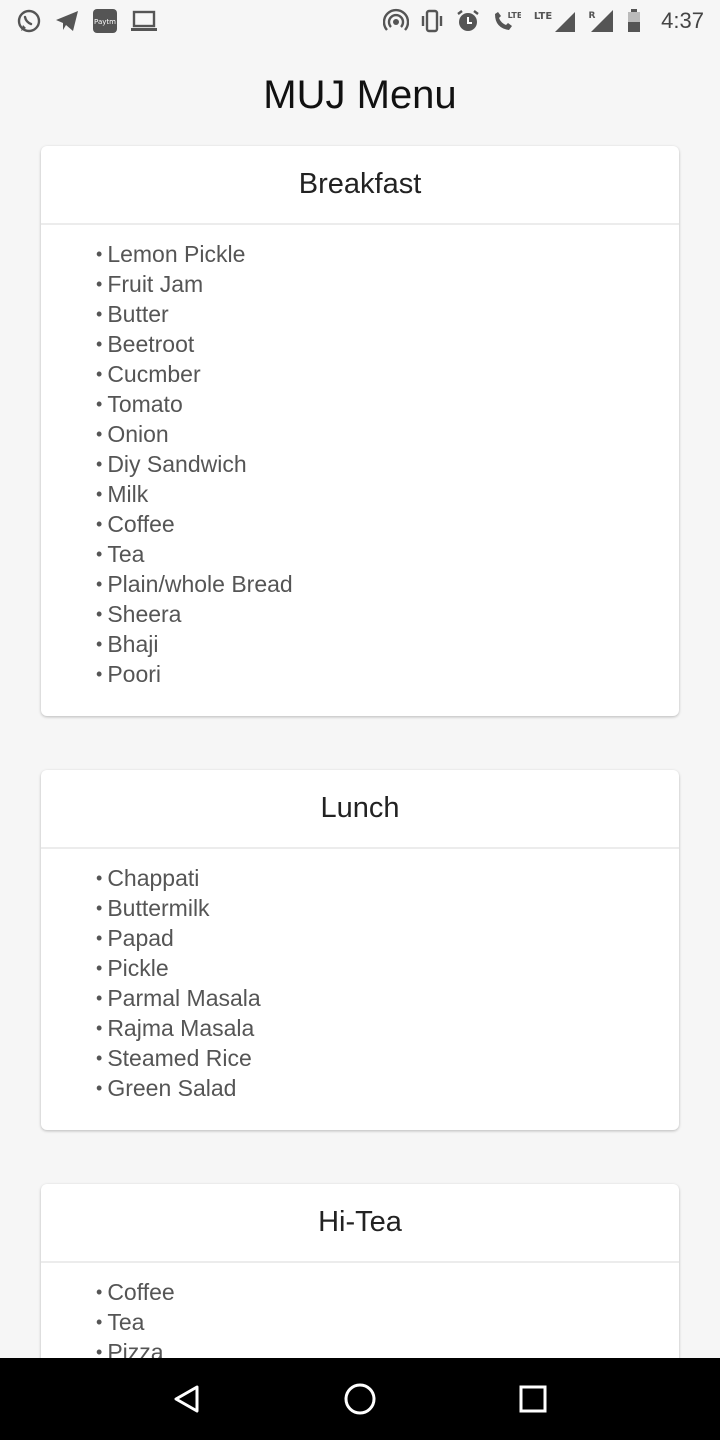 The image size is (720, 1440). I want to click on card-heading: Breakfast, so click(360, 185).